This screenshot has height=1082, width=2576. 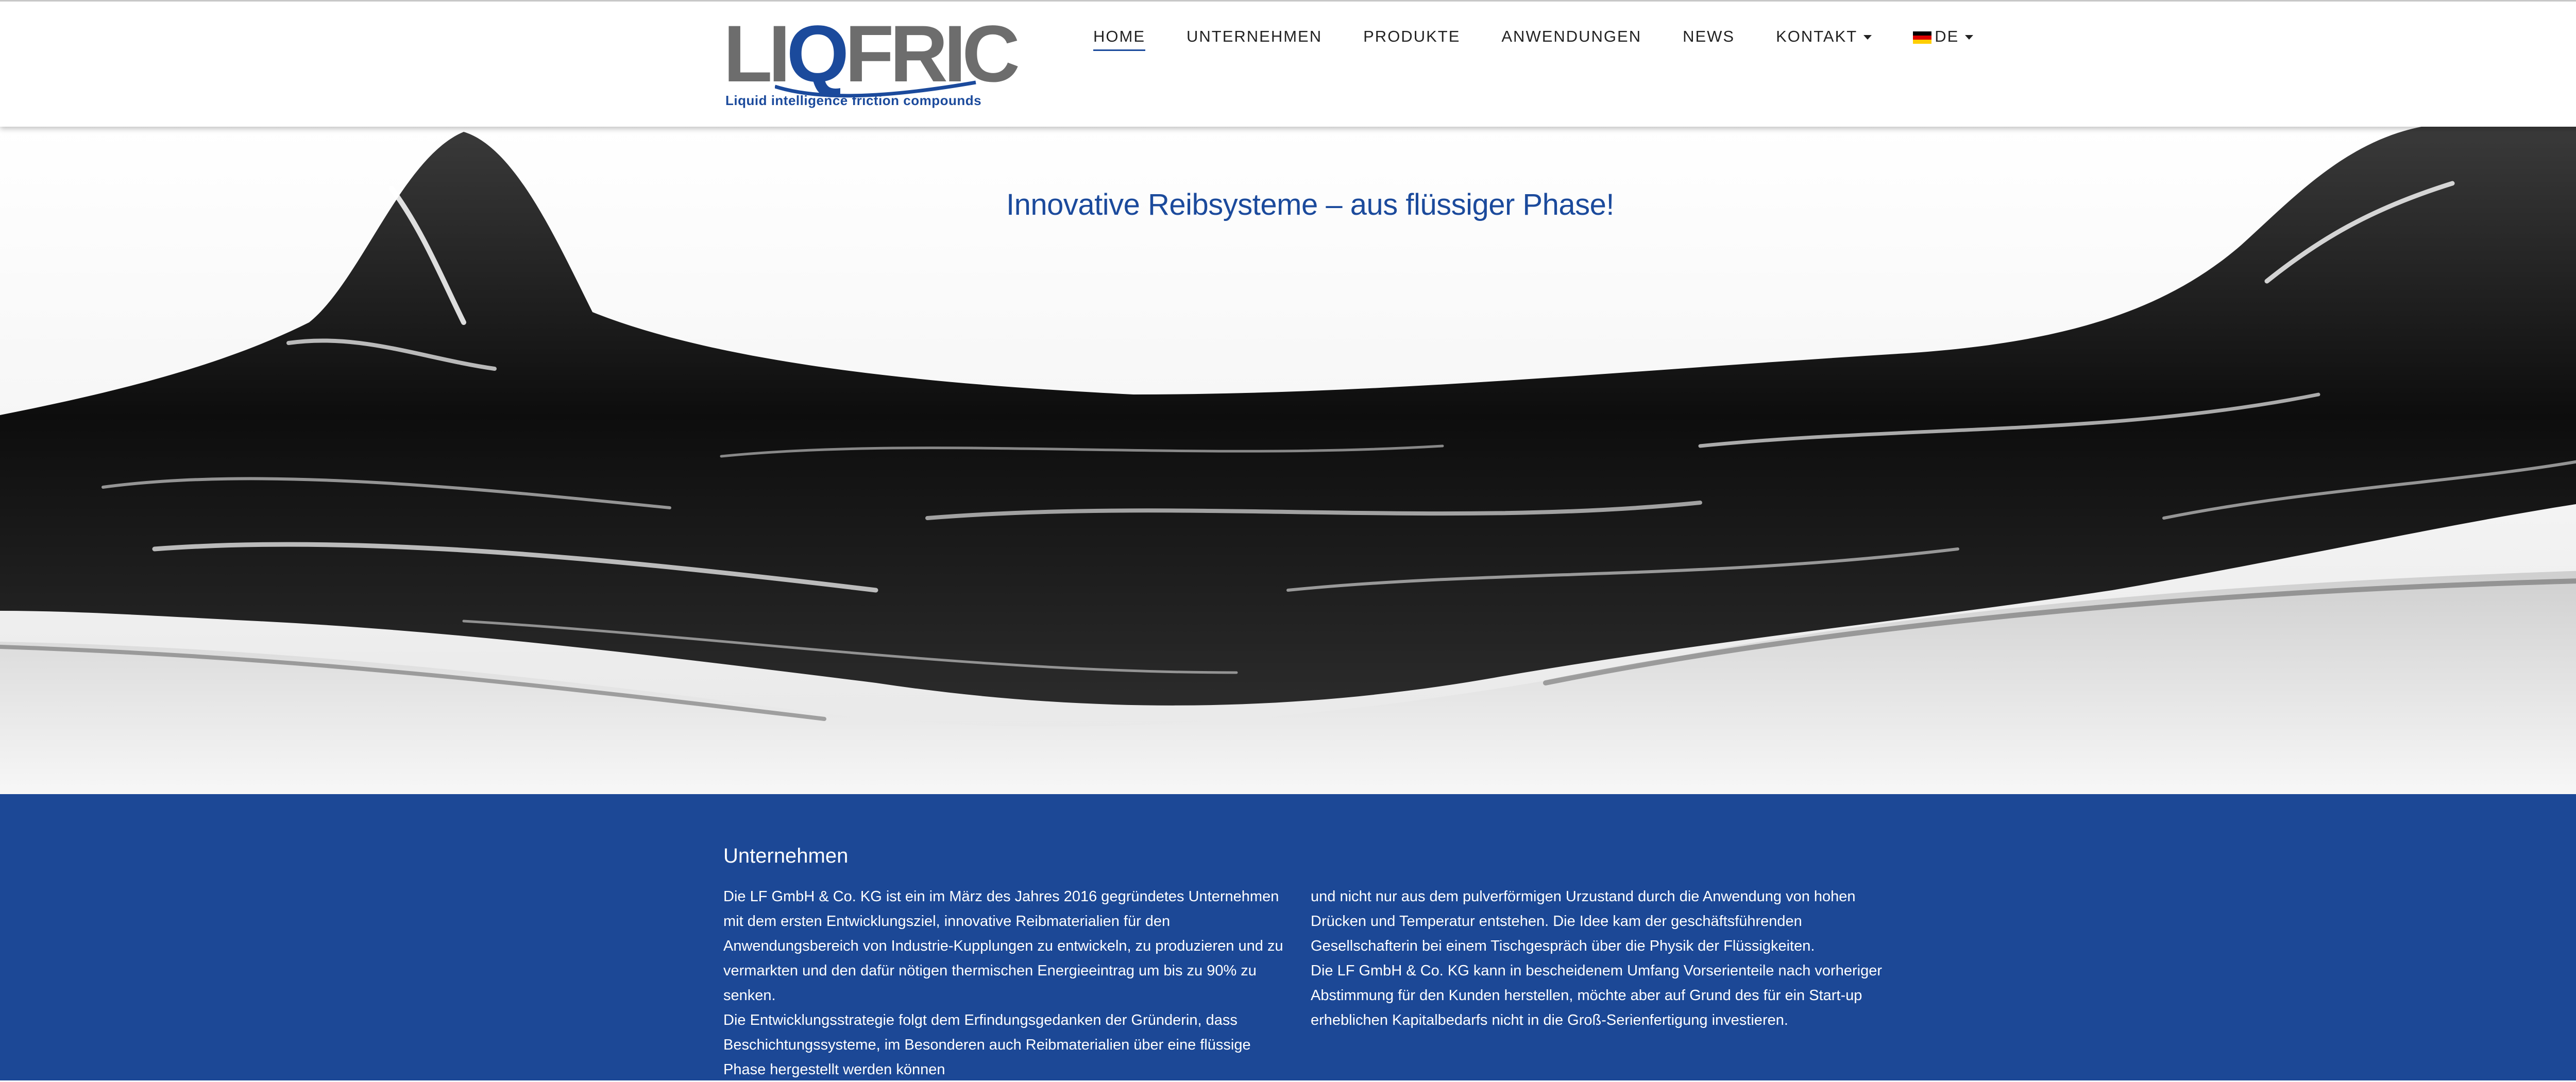 I want to click on nav-item-home: HOME, so click(x=1119, y=39).